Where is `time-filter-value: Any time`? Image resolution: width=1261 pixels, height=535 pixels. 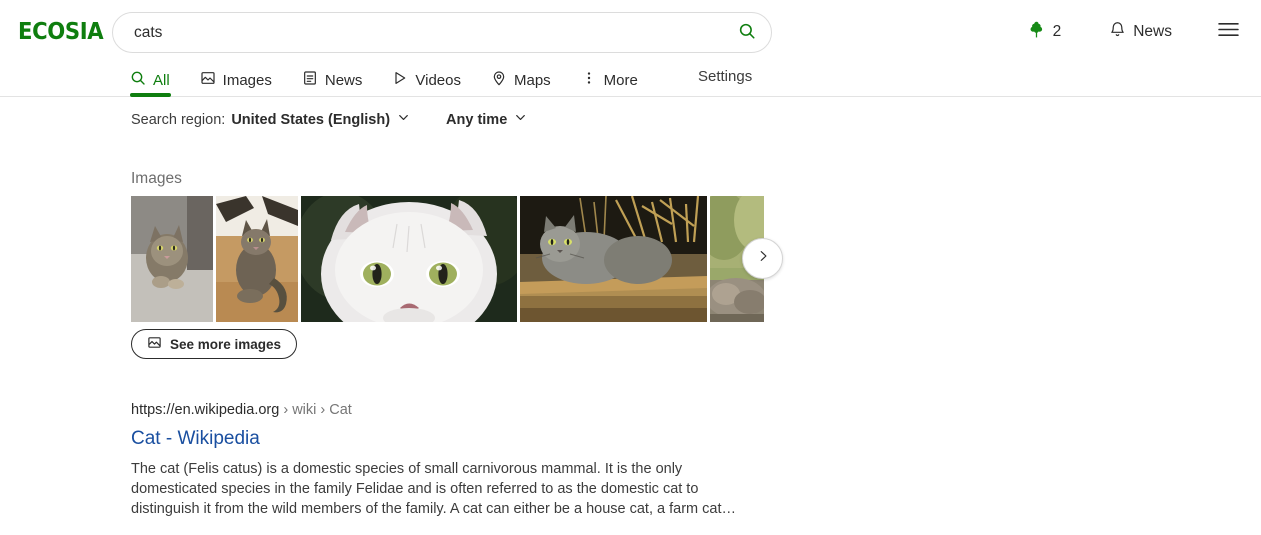 time-filter-value: Any time is located at coordinates (477, 119).